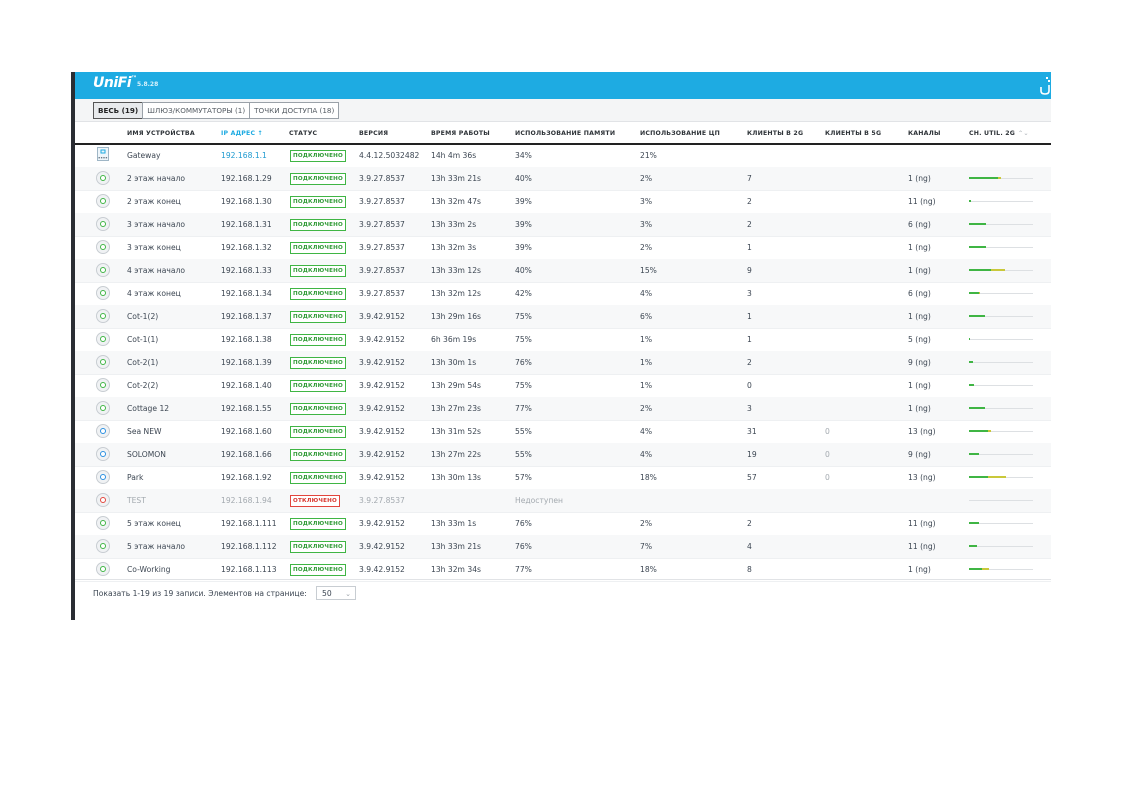 This screenshot has height=793, width=1122. Describe the element at coordinates (1045, 85) in the screenshot. I see `ubiquiti-icon` at that location.